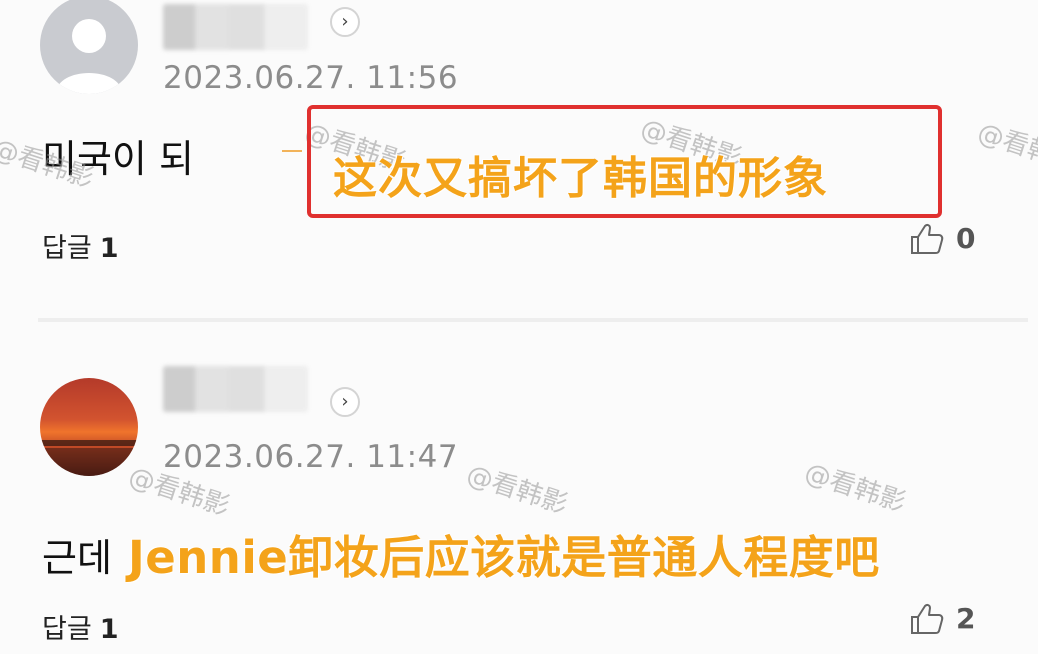 This screenshot has width=1038, height=654. What do you see at coordinates (311, 457) in the screenshot?
I see `comment-date: 2023.06.27. 11:47` at bounding box center [311, 457].